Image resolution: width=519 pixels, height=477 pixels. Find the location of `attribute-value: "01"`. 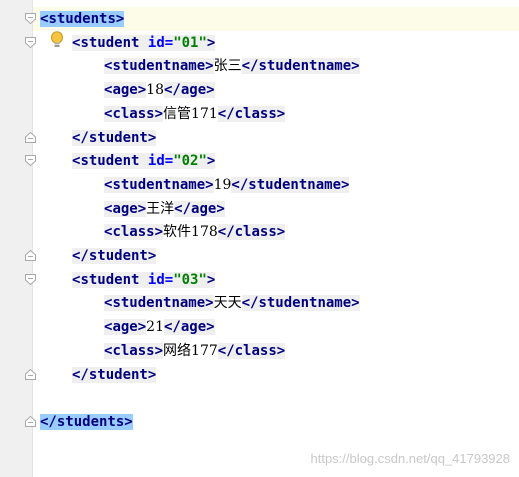

attribute-value: "01" is located at coordinates (190, 42).